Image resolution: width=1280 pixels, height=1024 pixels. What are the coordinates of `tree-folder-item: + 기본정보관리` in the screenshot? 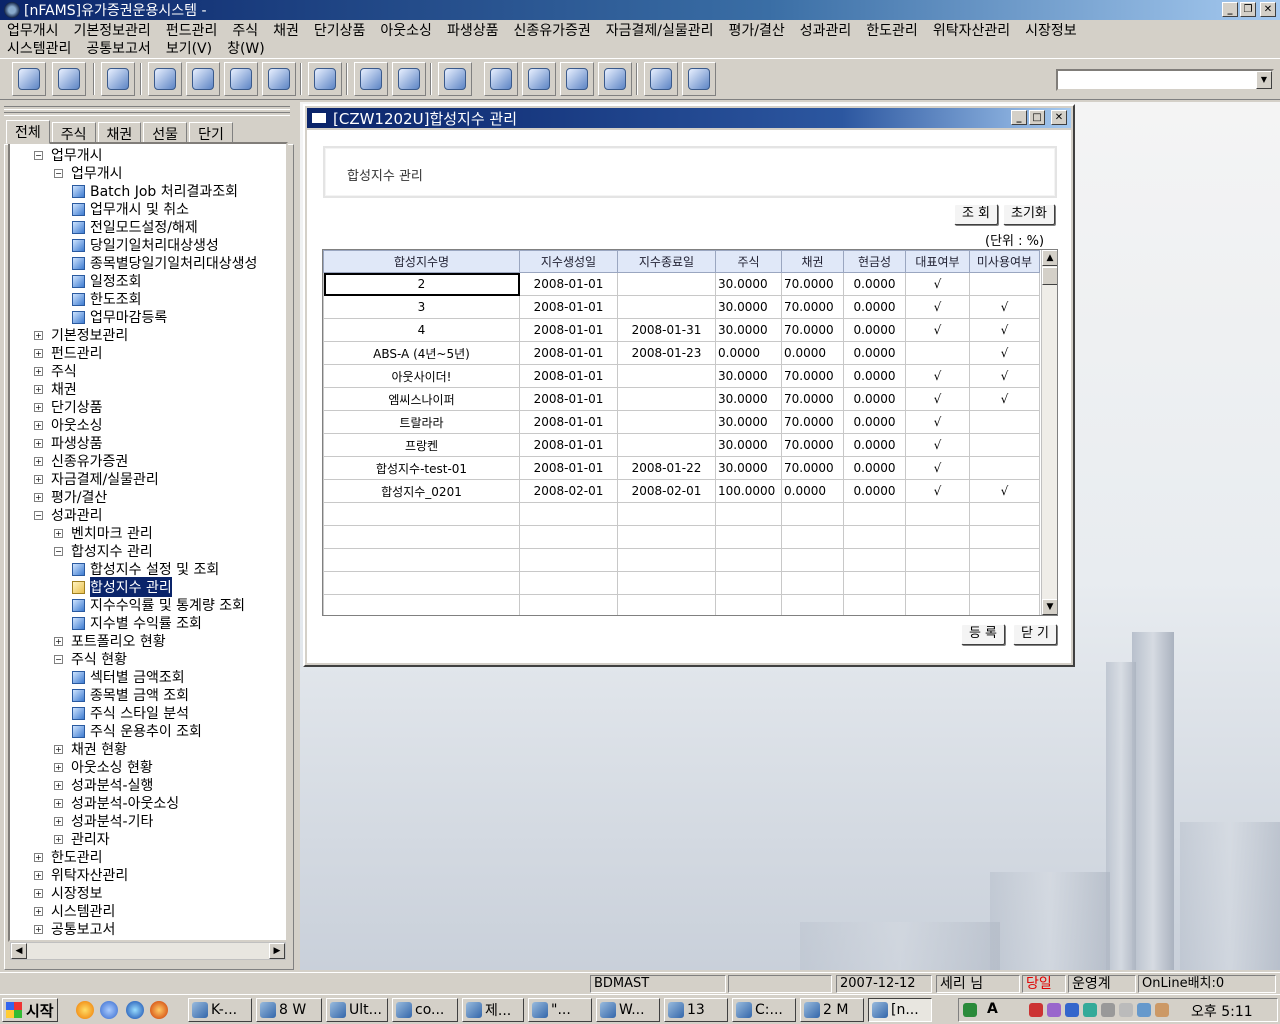 It's located at (81, 335).